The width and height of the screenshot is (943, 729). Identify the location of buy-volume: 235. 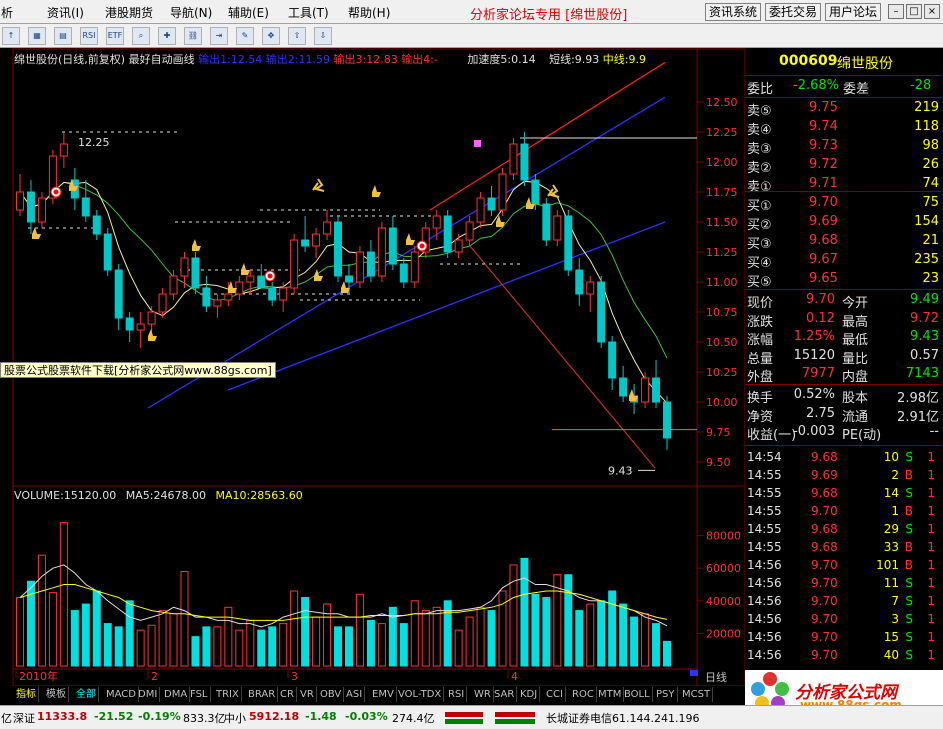
(926, 259).